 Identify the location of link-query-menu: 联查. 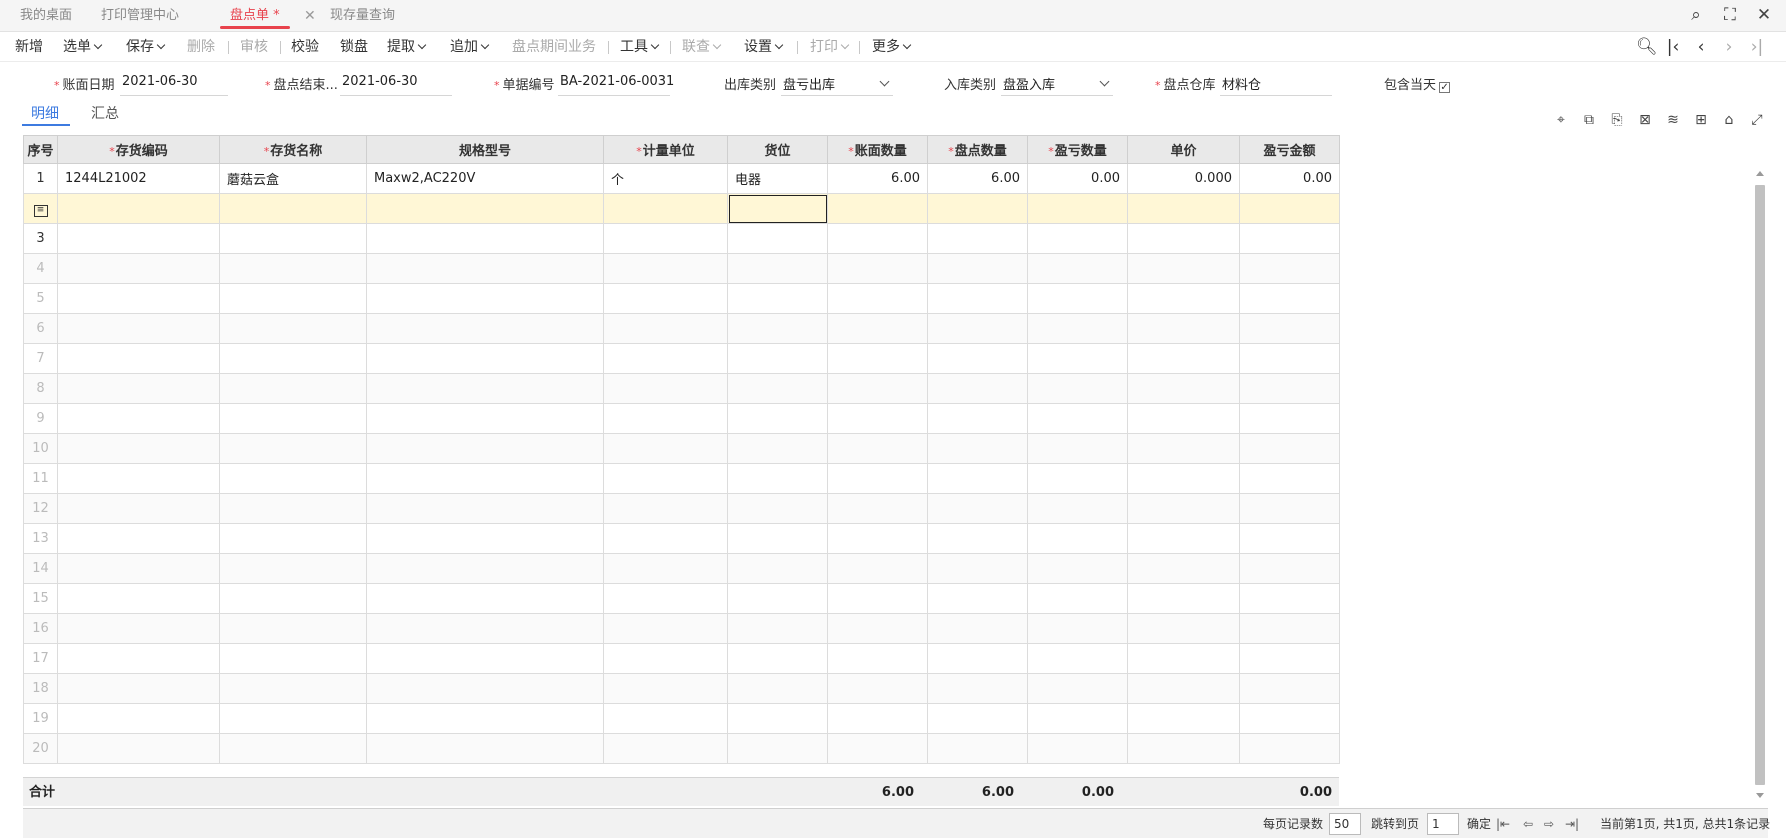
(702, 47).